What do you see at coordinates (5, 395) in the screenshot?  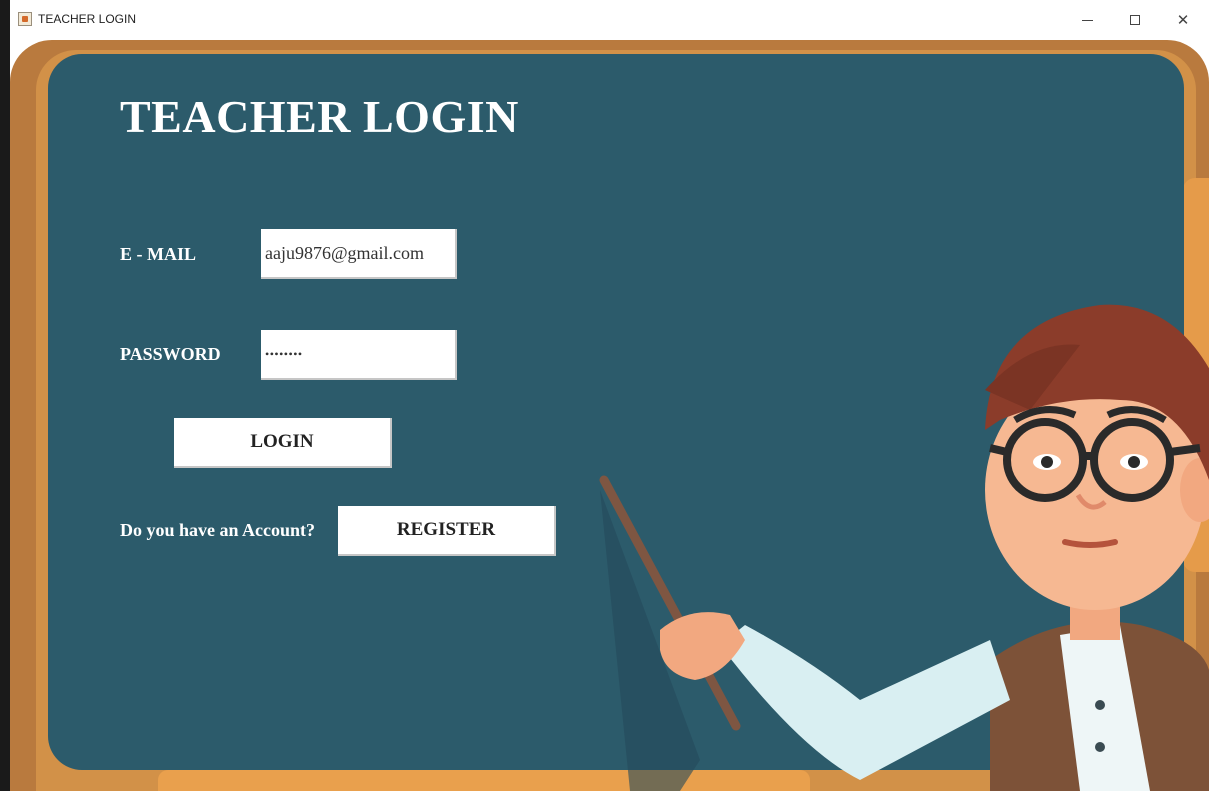 I see `window-border` at bounding box center [5, 395].